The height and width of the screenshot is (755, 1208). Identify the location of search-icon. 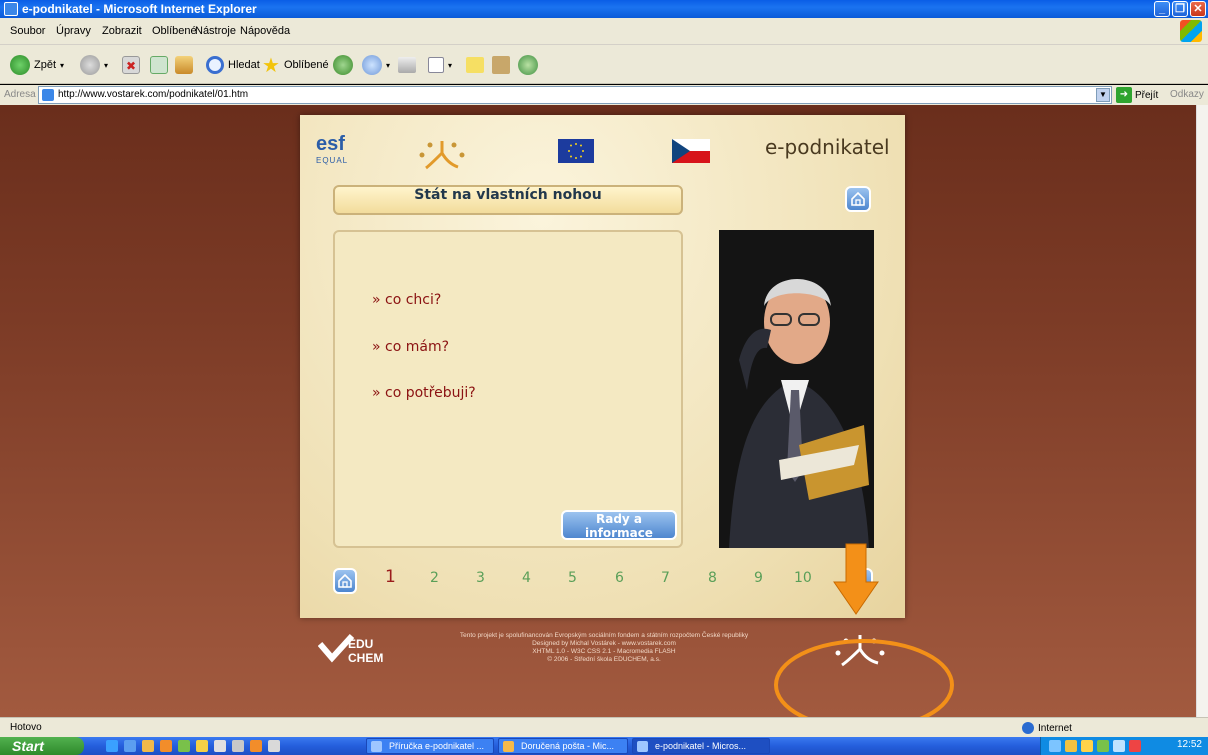
(215, 65).